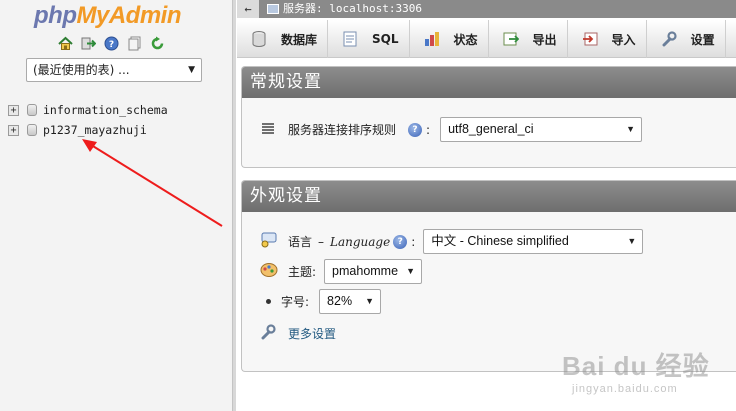  I want to click on docs-icon, so click(134, 43).